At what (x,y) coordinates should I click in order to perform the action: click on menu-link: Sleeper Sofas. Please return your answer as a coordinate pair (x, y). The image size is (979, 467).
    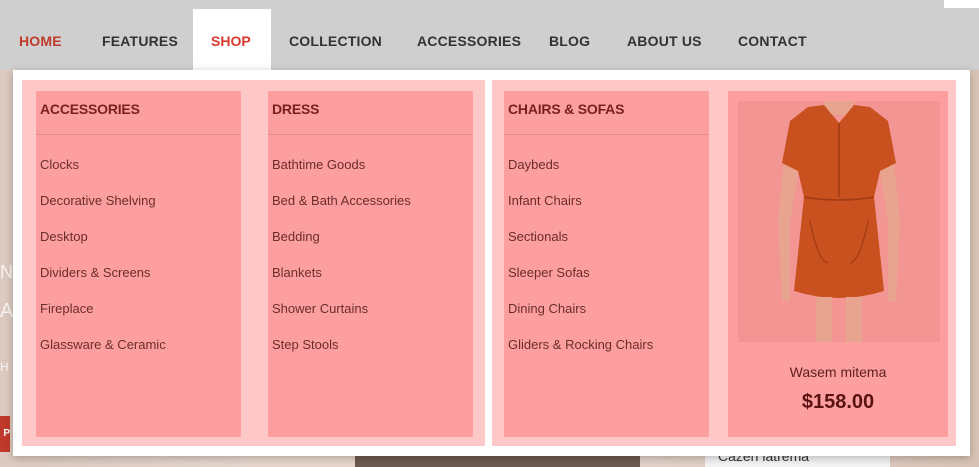
    Looking at the image, I should click on (549, 272).